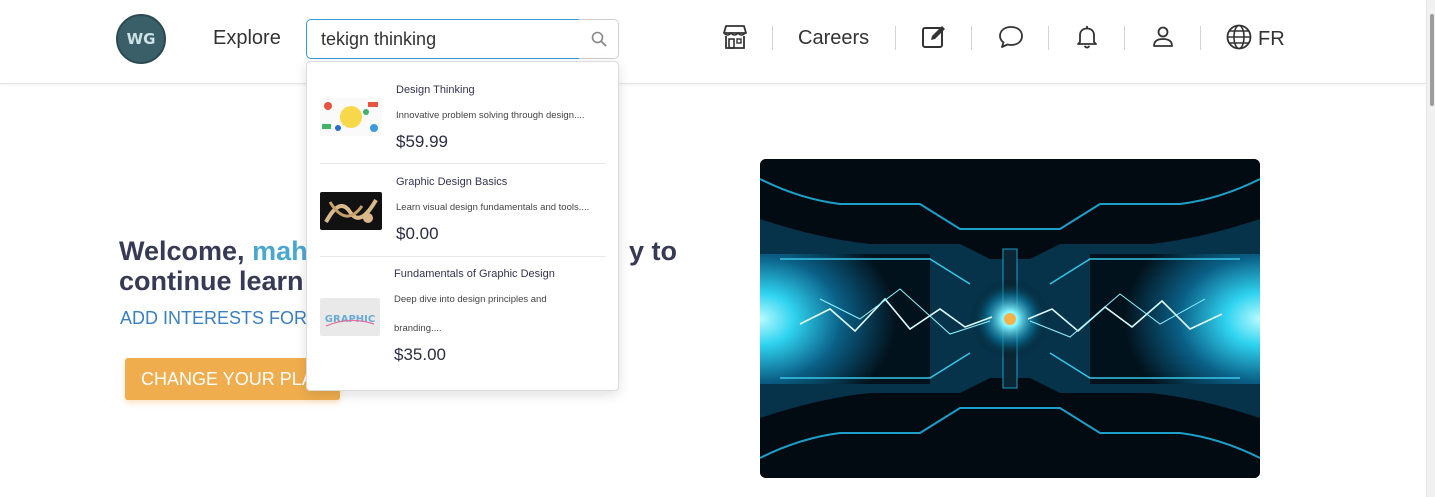 The image size is (1435, 497). Describe the element at coordinates (1432, 60) in the screenshot. I see `scrollbar-thumb` at that location.